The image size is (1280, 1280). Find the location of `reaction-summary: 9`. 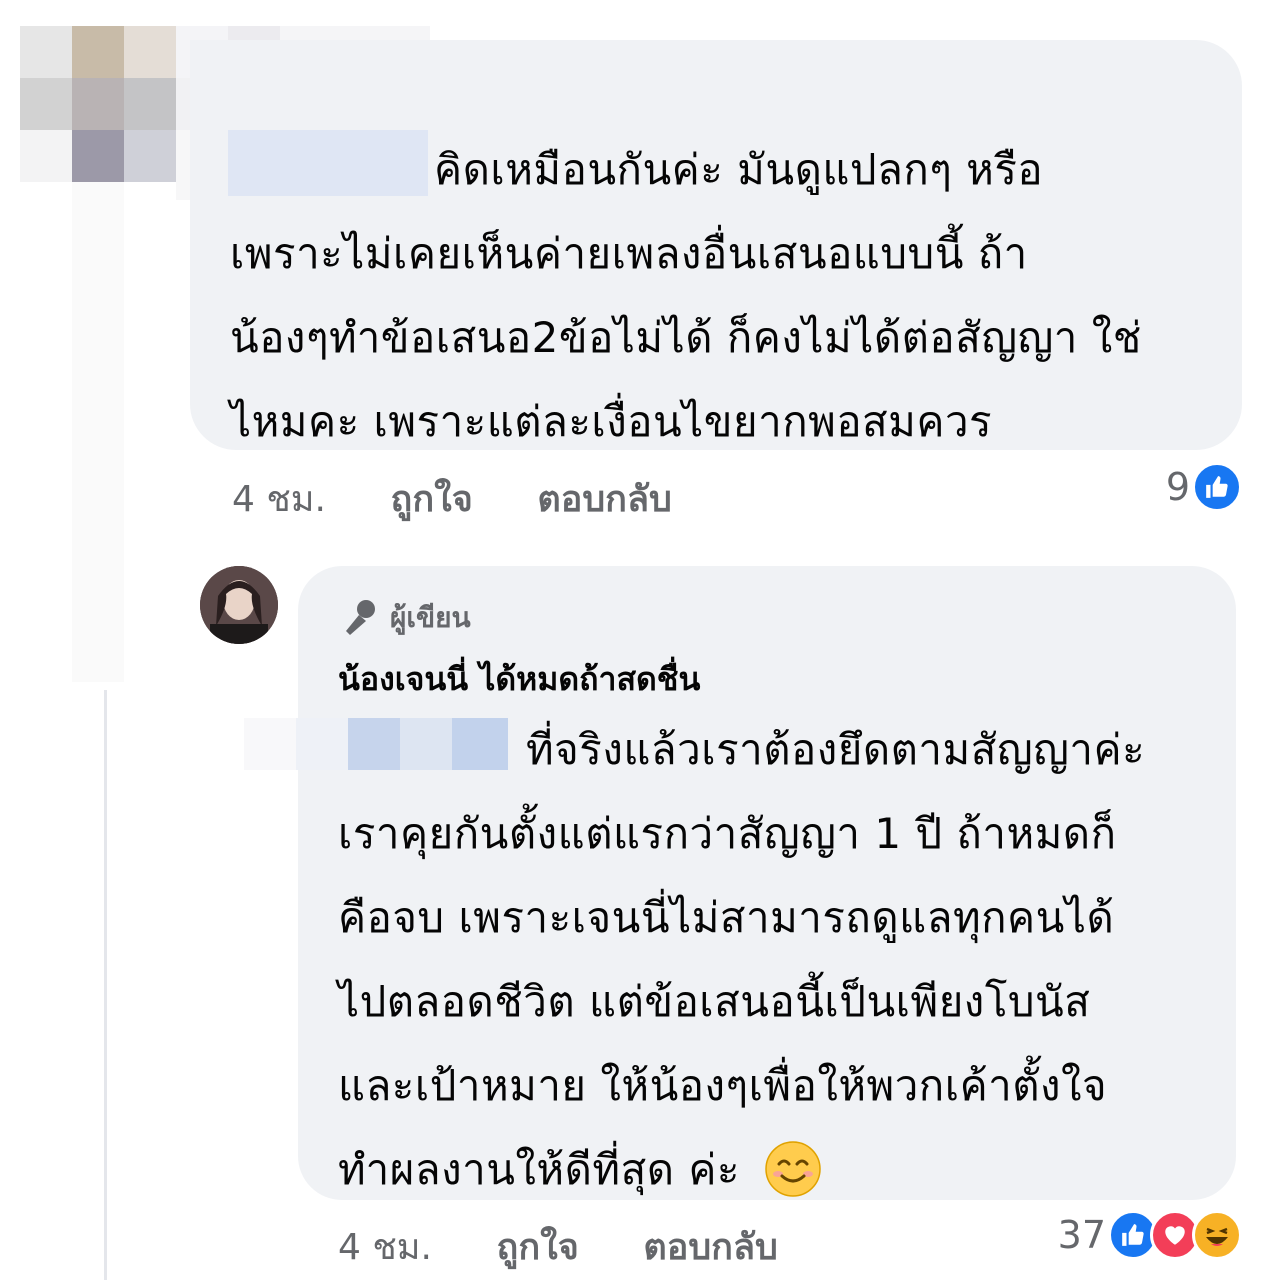

reaction-summary: 9 is located at coordinates (1204, 487).